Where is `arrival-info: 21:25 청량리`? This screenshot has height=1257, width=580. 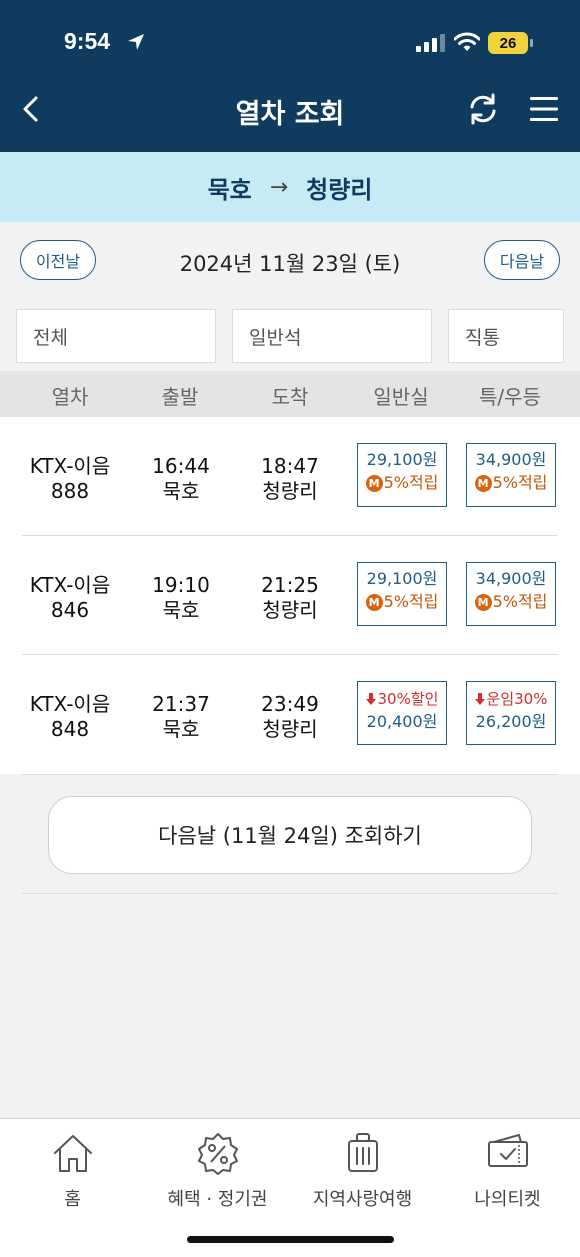
arrival-info: 21:25 청량리 is located at coordinates (290, 598).